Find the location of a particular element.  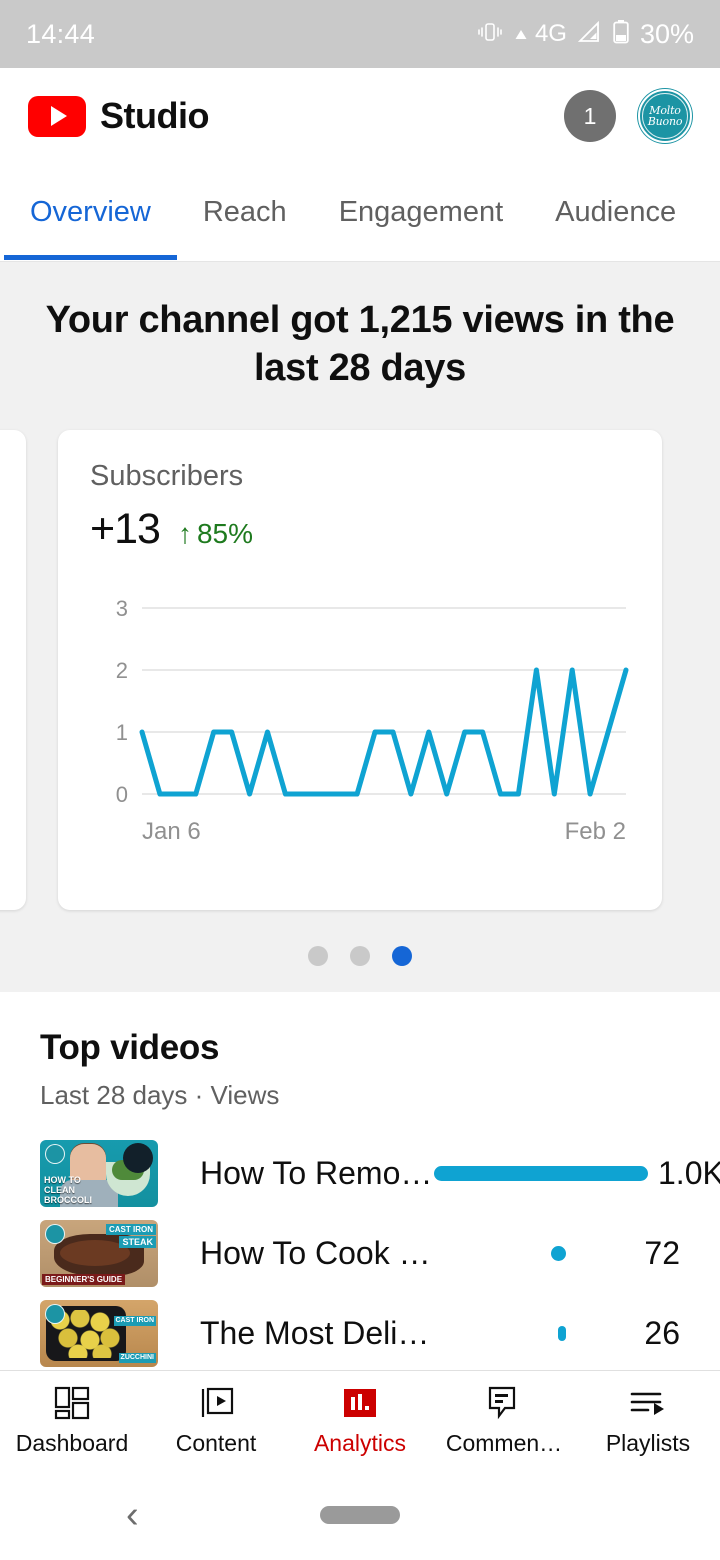

vibrate-icon is located at coordinates (490, 34).